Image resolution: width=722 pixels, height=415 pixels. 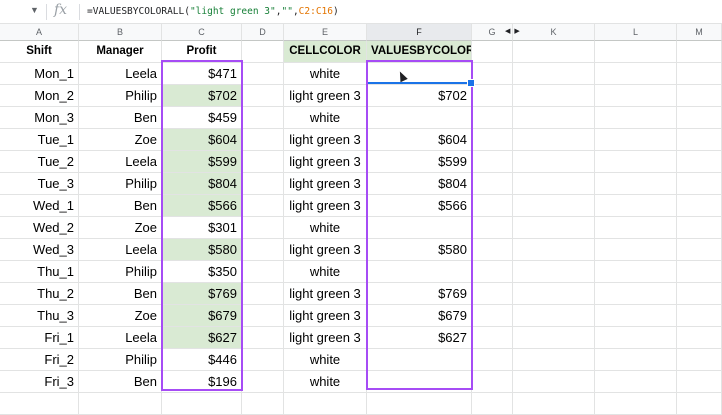 I want to click on column-header-l: L, so click(x=636, y=32).